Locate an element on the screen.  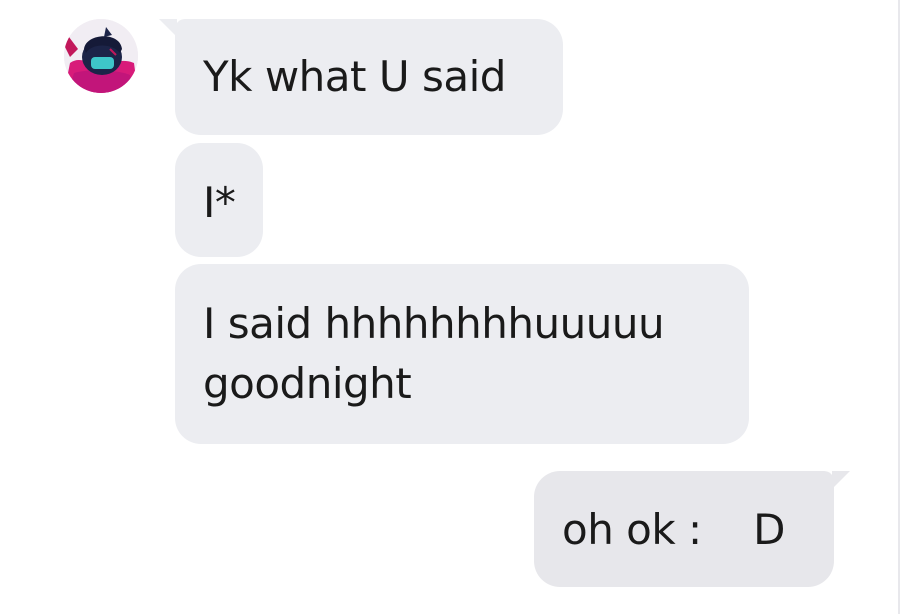
outgoing-bubble-tail is located at coordinates (841, 480).